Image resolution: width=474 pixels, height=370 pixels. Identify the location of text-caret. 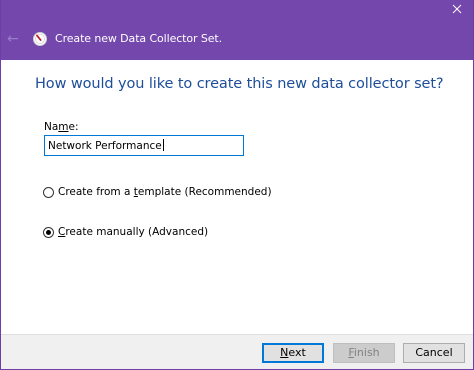
(163, 145).